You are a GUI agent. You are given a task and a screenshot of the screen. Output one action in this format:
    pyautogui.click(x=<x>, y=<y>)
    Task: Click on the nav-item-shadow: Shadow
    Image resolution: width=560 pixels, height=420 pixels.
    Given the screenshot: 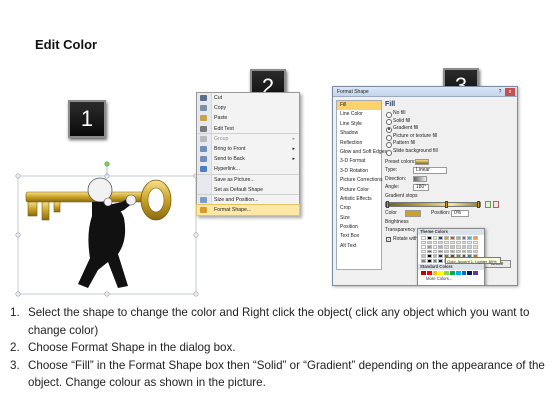 What is the action you would take?
    pyautogui.click(x=359, y=133)
    